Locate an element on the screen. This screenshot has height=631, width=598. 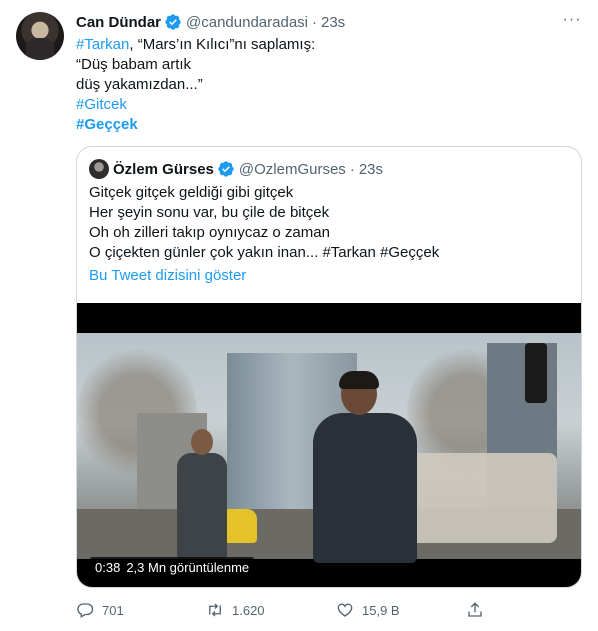
tweet-line-2: “Düş babam artık is located at coordinates (134, 64).